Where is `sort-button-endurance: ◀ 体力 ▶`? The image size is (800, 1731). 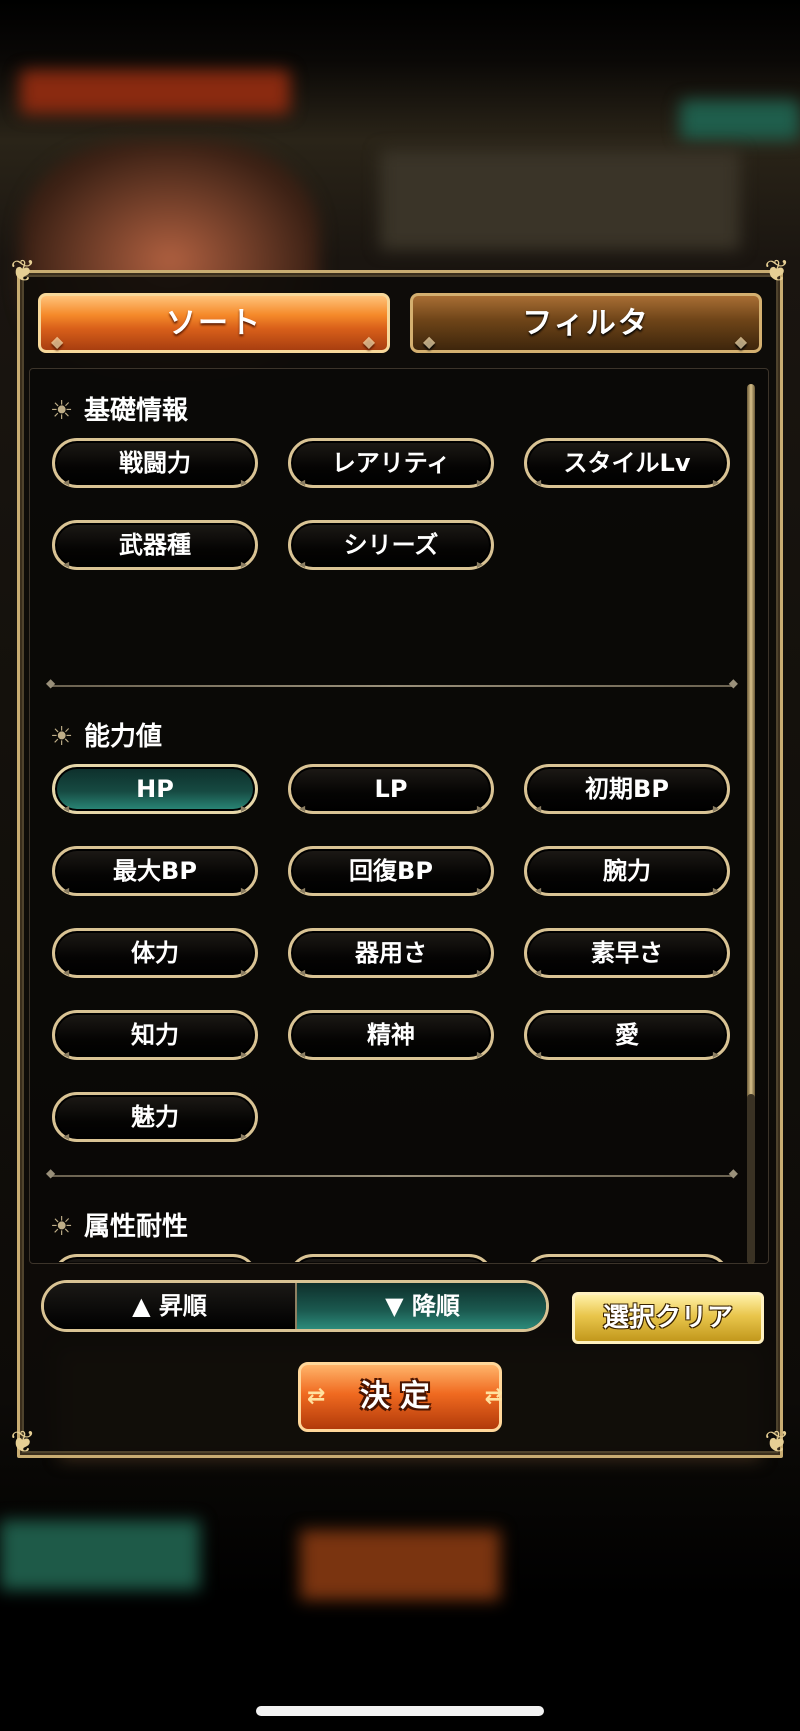
sort-button-endurance: ◀ 体力 ▶ is located at coordinates (155, 953).